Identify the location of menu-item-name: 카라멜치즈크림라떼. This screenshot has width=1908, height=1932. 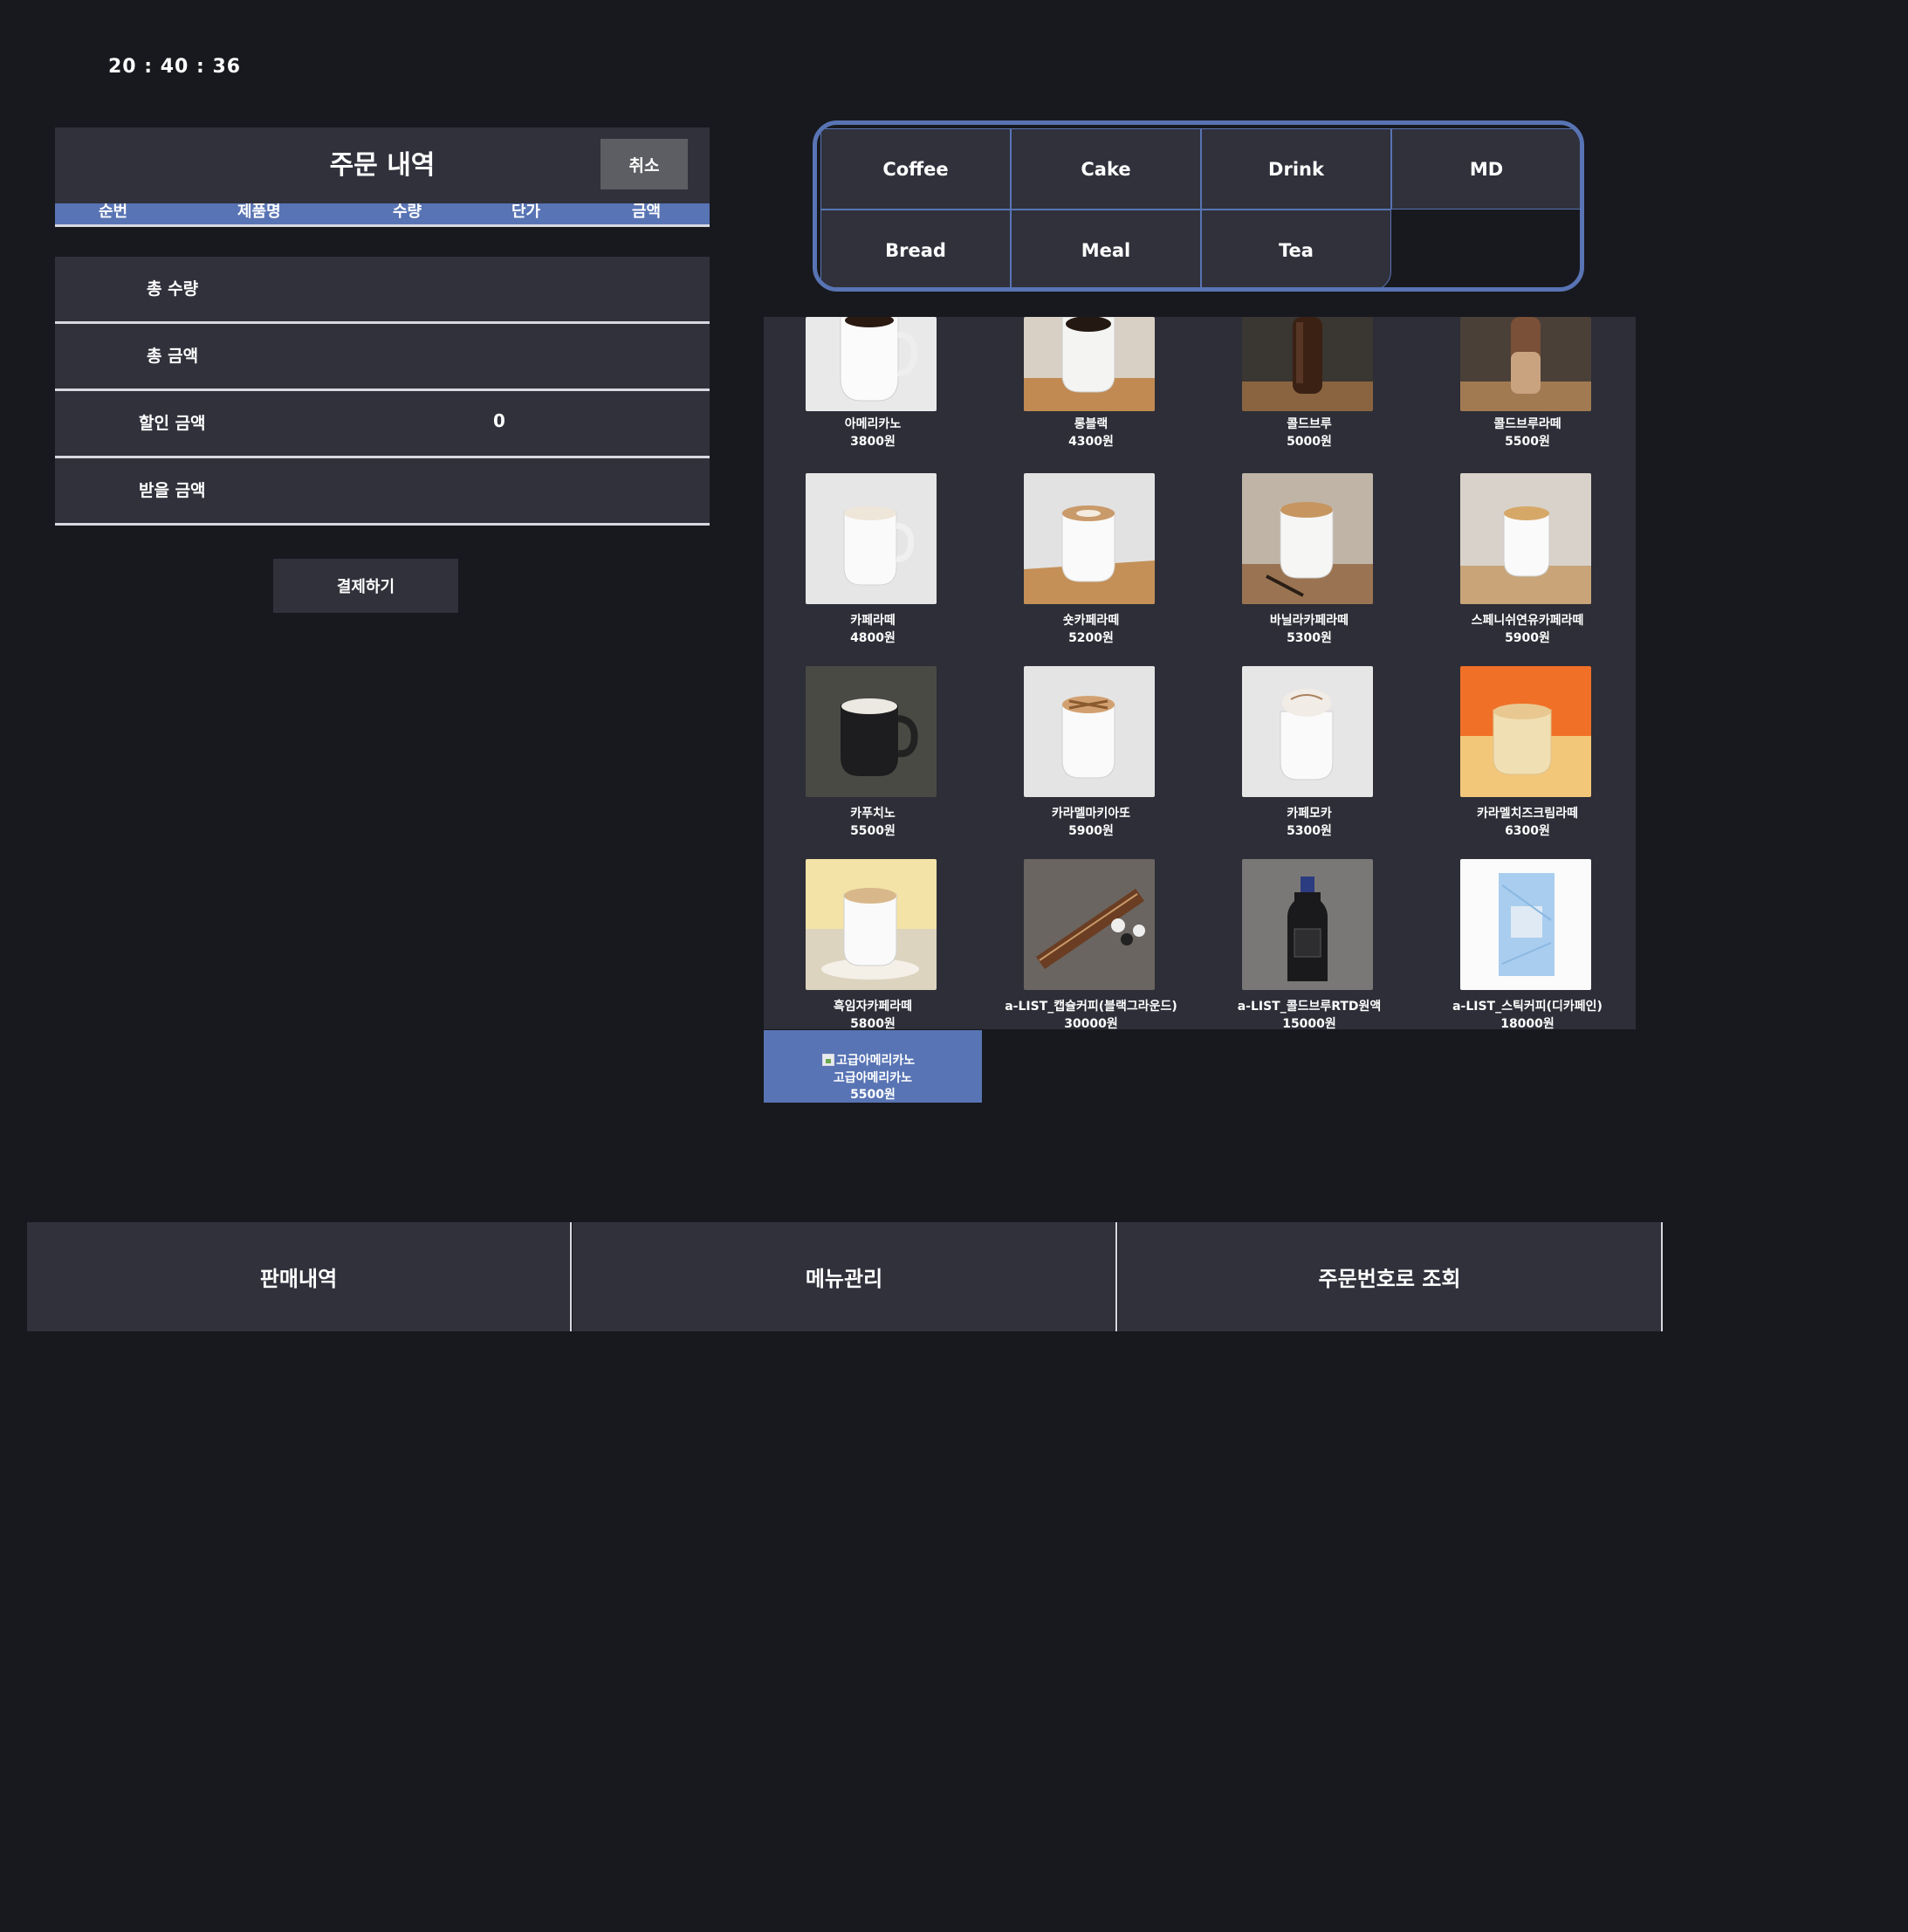
(1527, 814).